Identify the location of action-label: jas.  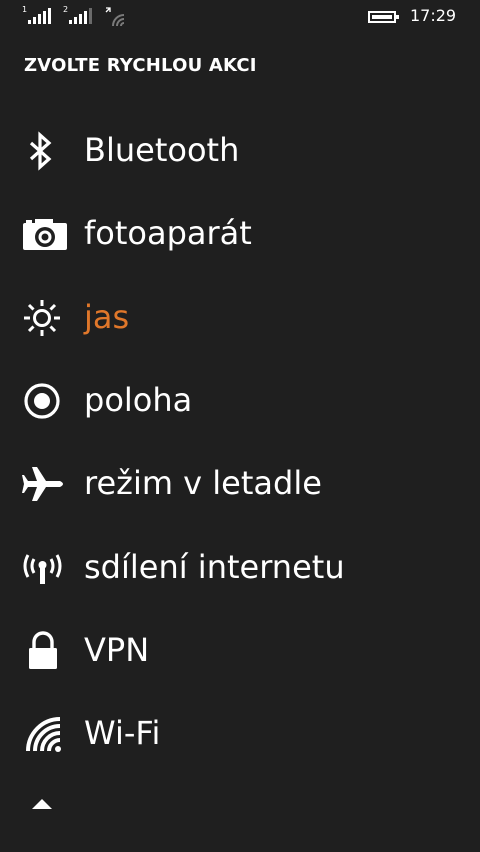
(107, 317).